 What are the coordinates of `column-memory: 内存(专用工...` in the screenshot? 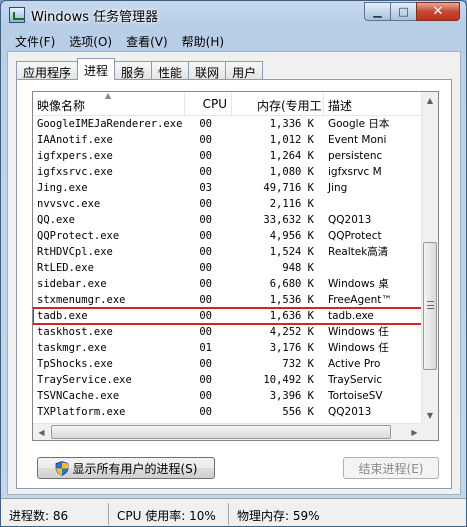 It's located at (278, 104).